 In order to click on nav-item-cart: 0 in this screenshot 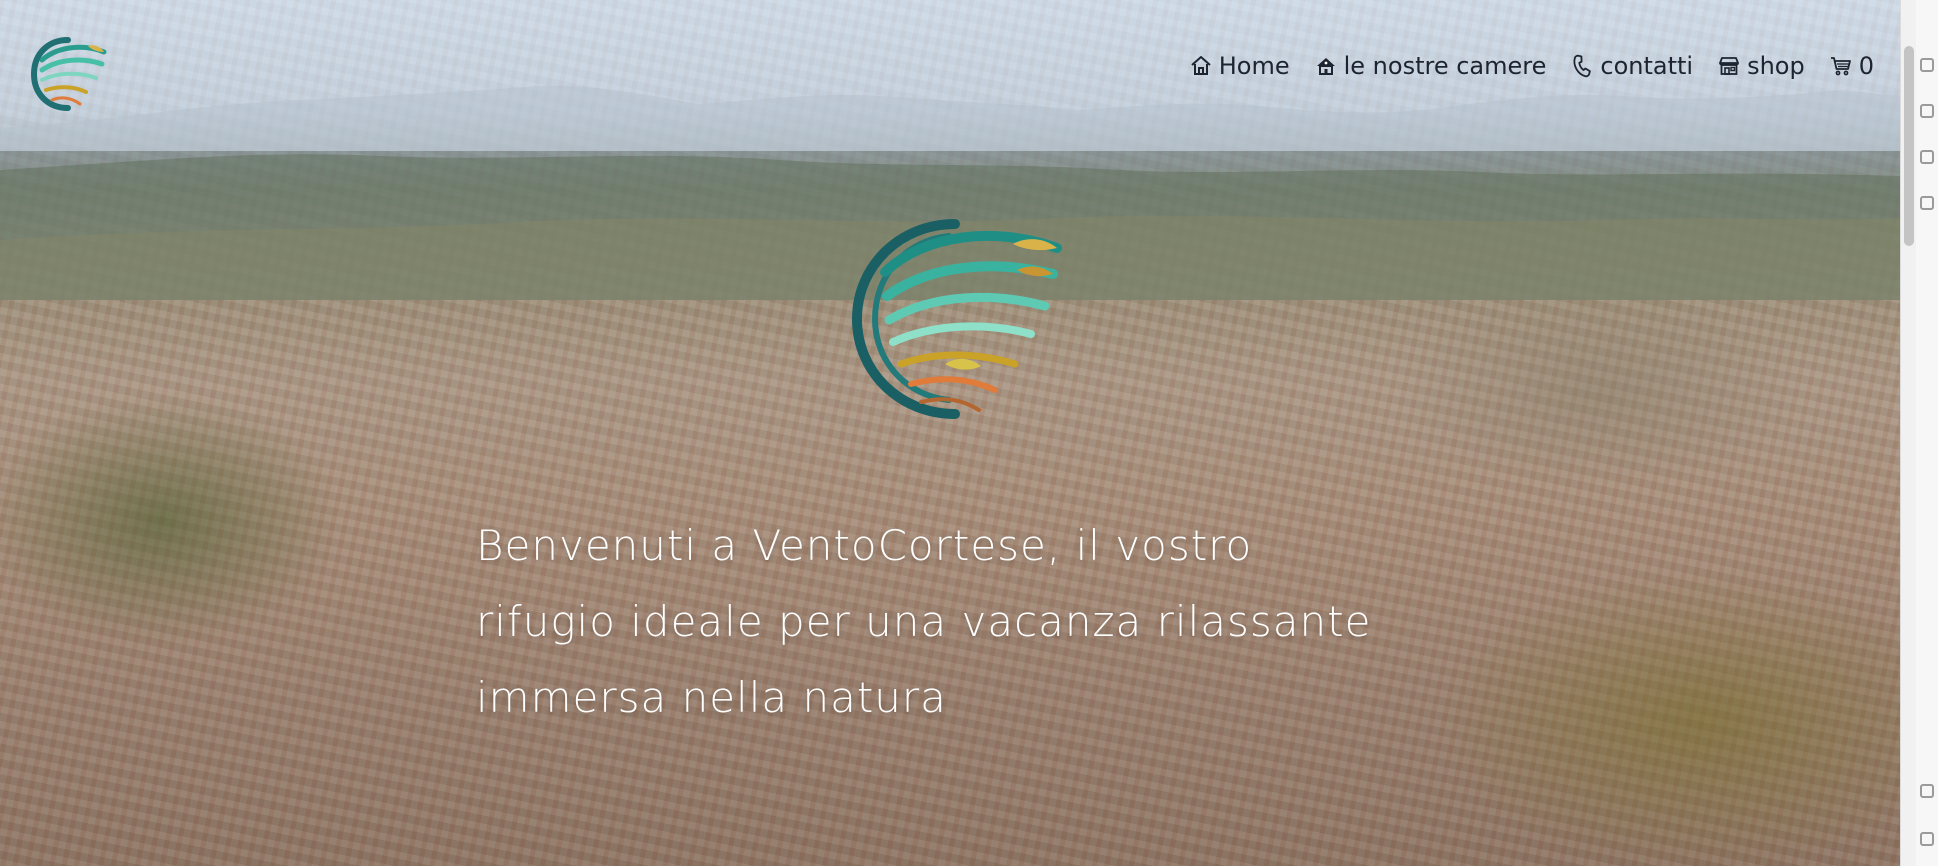, I will do `click(1851, 66)`.